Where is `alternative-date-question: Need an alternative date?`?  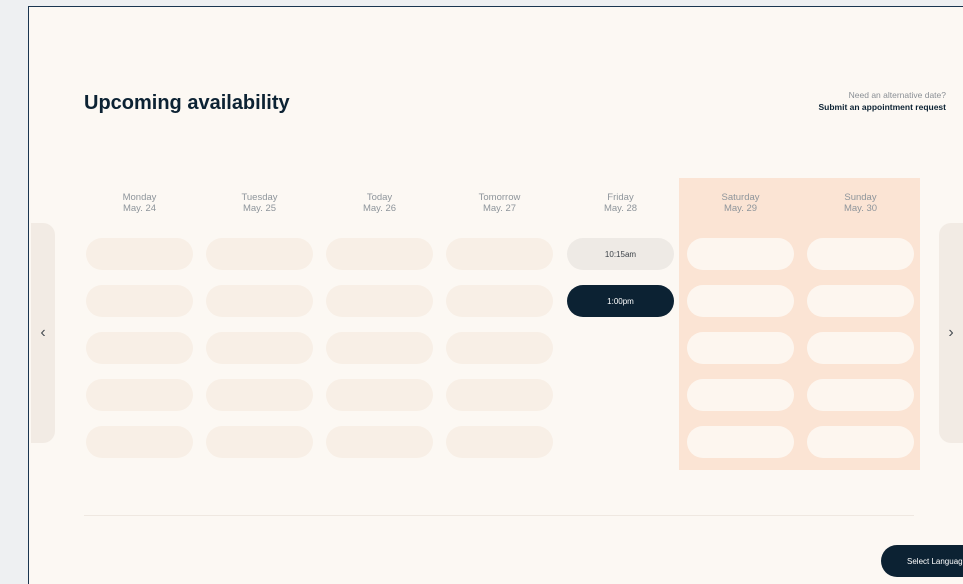
alternative-date-question: Need an alternative date? is located at coordinates (897, 95).